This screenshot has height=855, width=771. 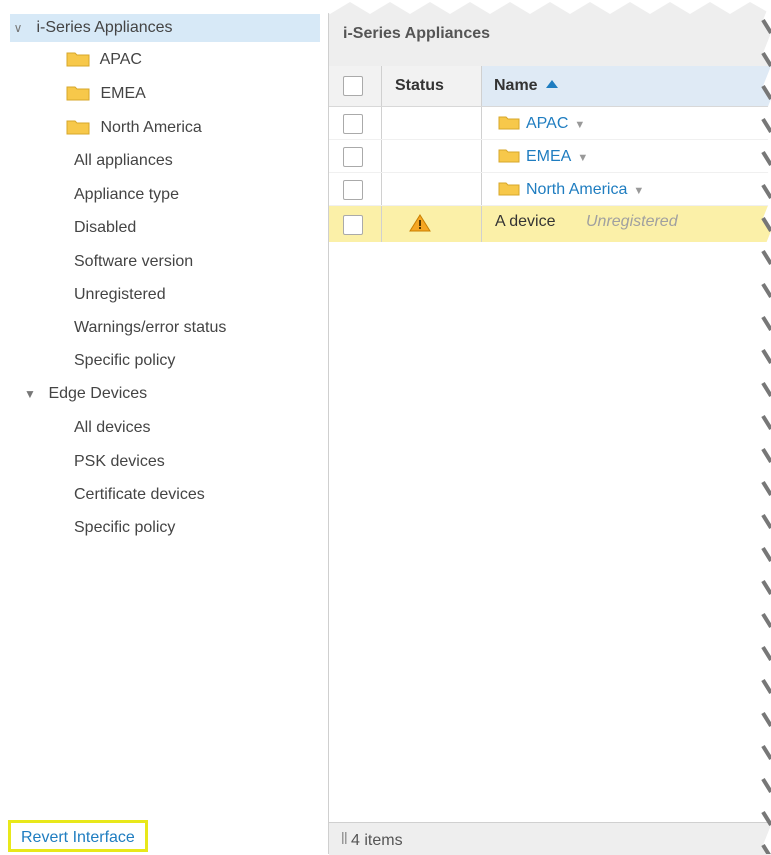 What do you see at coordinates (377, 840) in the screenshot?
I see `item-count: 4 items` at bounding box center [377, 840].